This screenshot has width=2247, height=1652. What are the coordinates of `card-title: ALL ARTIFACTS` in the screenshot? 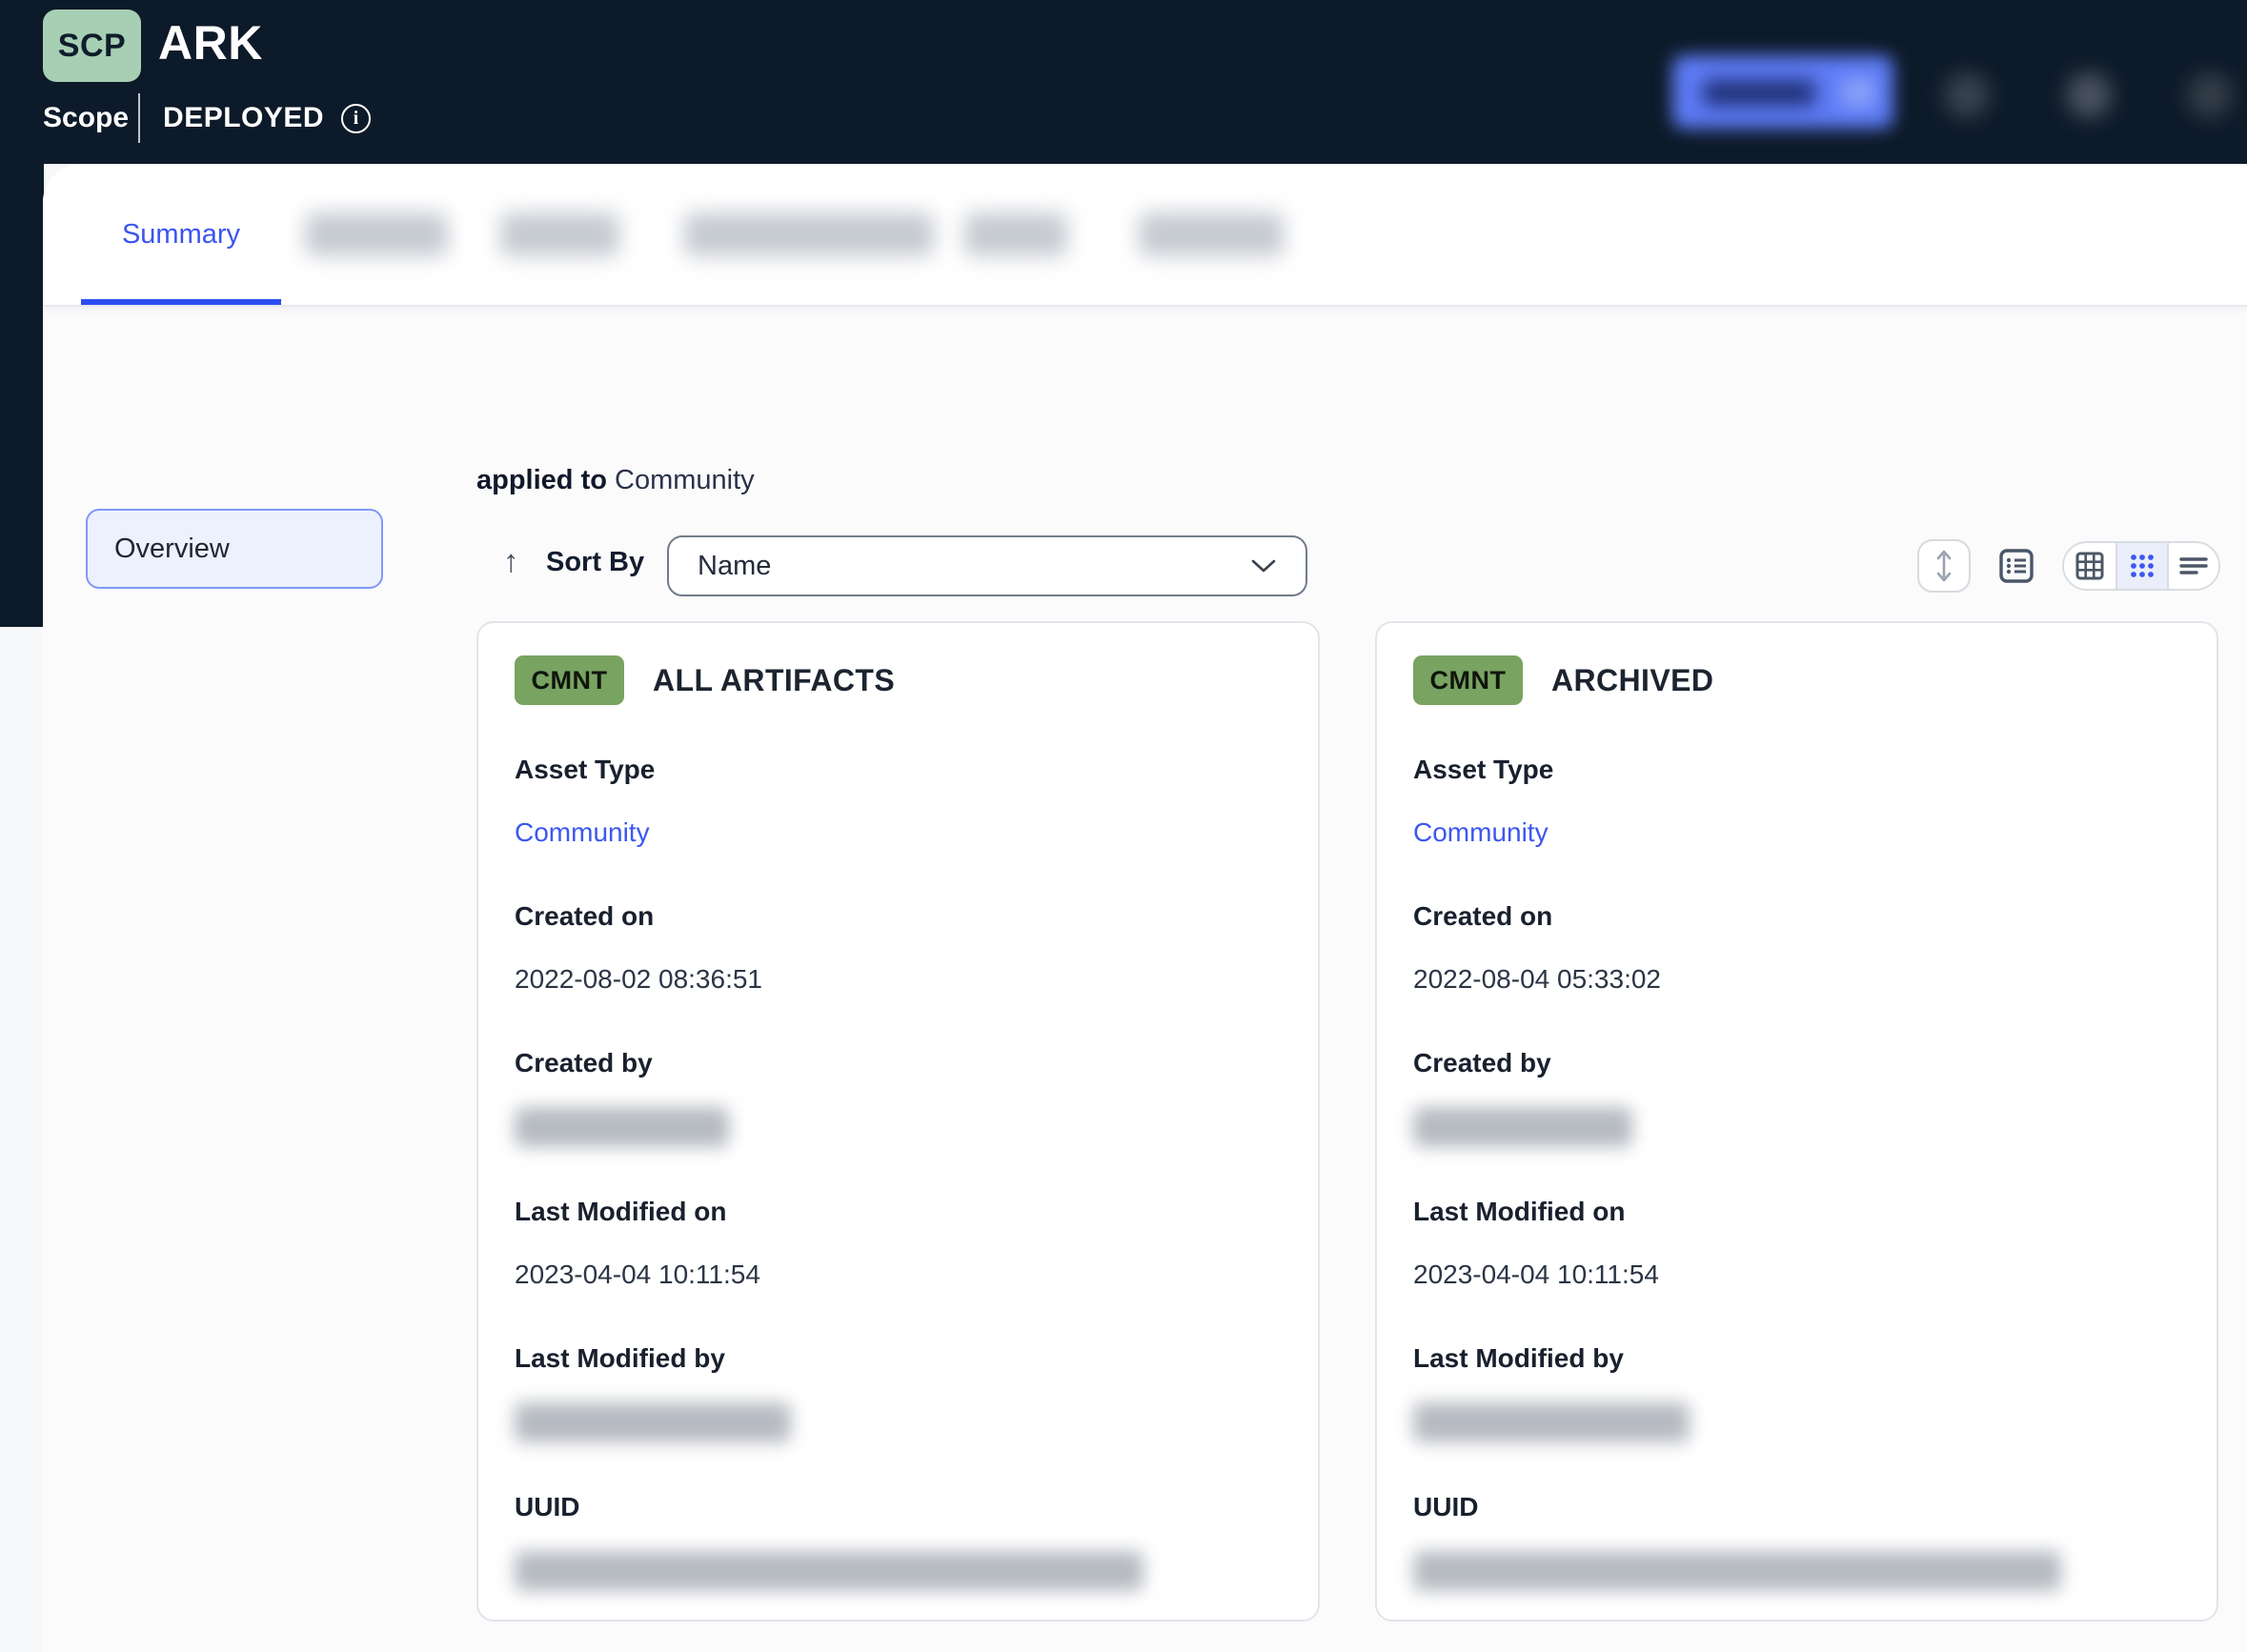 It's located at (774, 680).